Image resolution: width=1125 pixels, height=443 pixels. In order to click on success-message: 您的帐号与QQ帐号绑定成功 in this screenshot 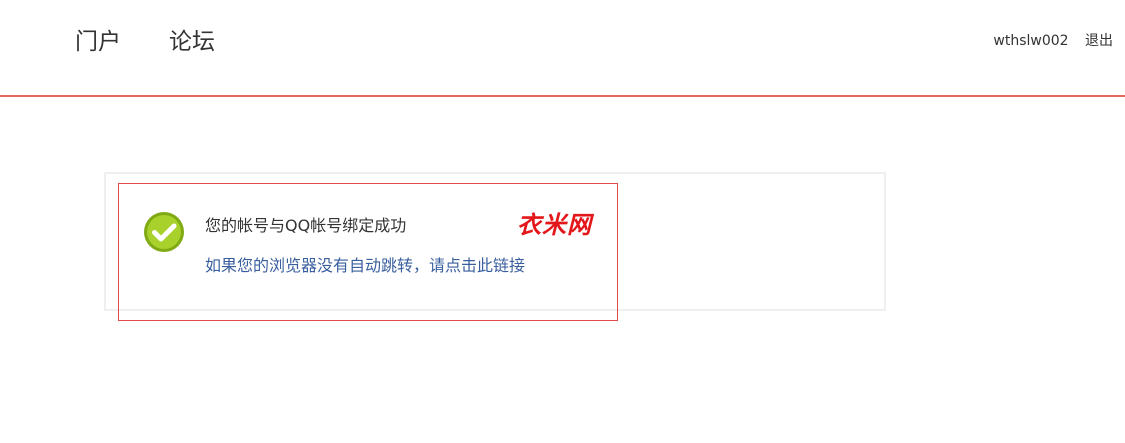, I will do `click(306, 225)`.